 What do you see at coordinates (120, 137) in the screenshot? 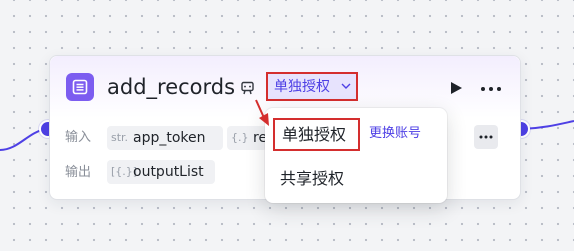
I see `param-type: str.` at bounding box center [120, 137].